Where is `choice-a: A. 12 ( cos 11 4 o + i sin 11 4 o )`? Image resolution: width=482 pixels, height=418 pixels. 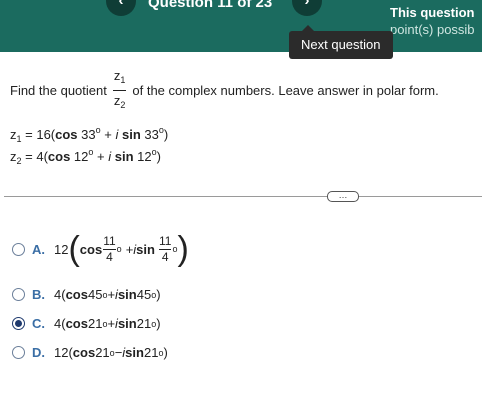 choice-a: A. 12 ( cos 11 4 o + i sin 11 4 o ) is located at coordinates (100, 249).